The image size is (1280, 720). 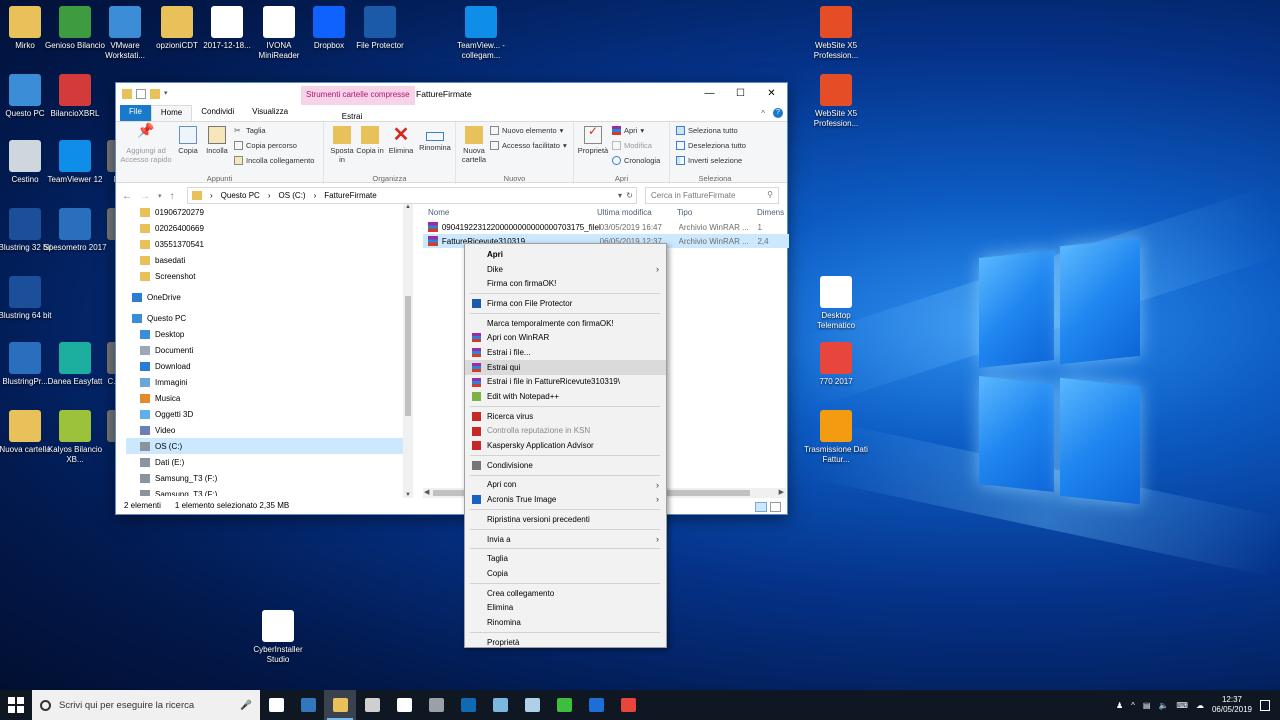 I want to click on start-button, so click(x=16, y=705).